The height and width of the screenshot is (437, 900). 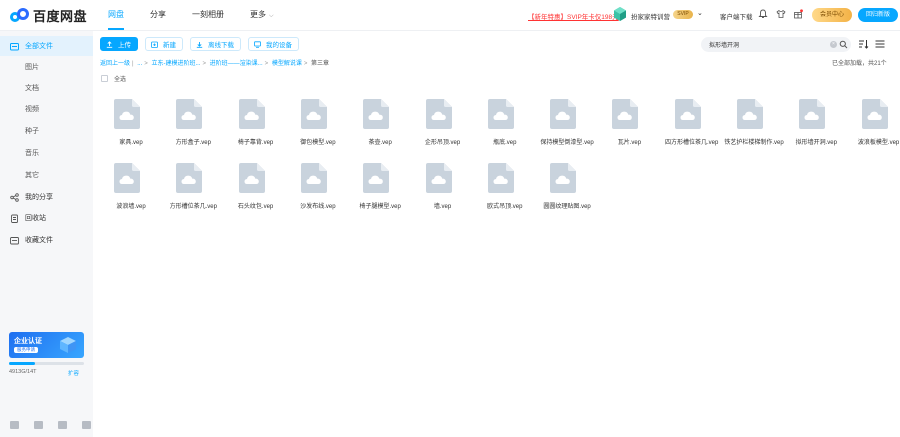 What do you see at coordinates (46, 131) in the screenshot?
I see `sidebar-item-torrents: 种子` at bounding box center [46, 131].